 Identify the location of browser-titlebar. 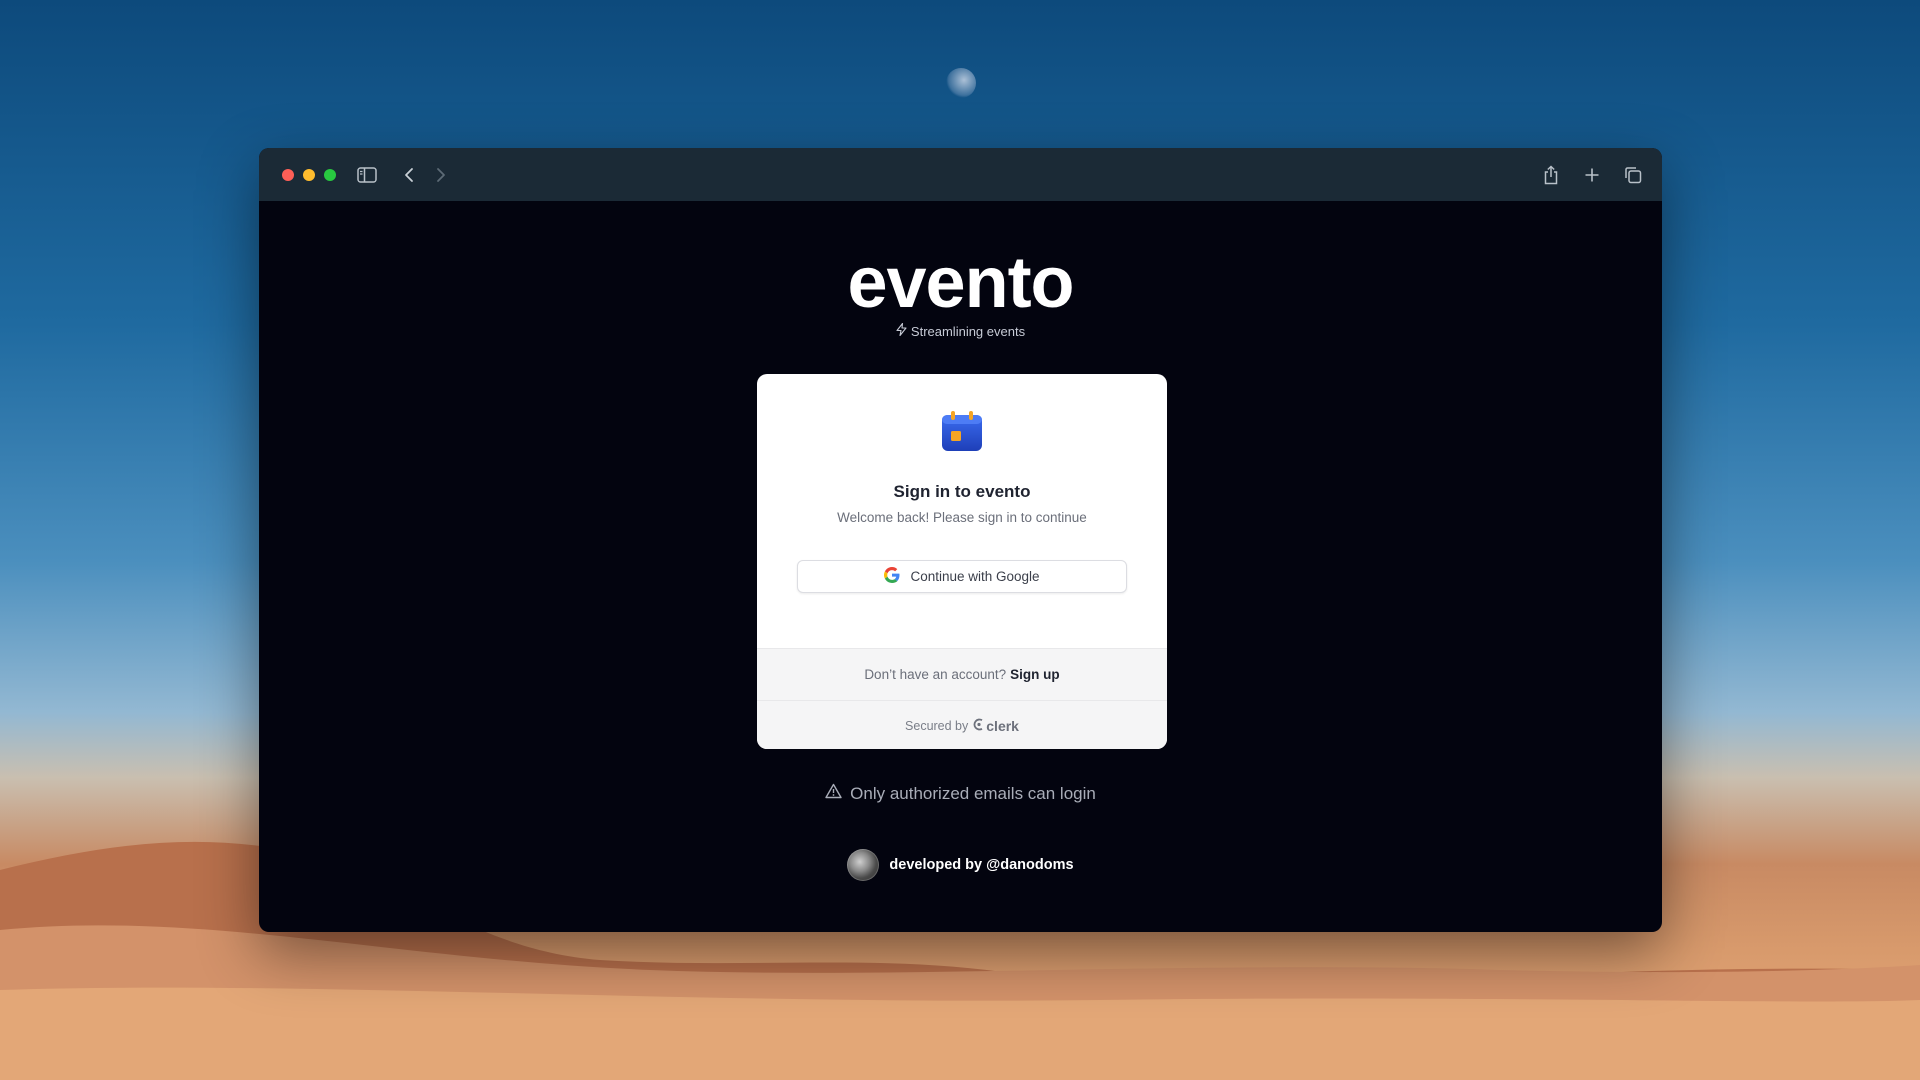
(960, 174).